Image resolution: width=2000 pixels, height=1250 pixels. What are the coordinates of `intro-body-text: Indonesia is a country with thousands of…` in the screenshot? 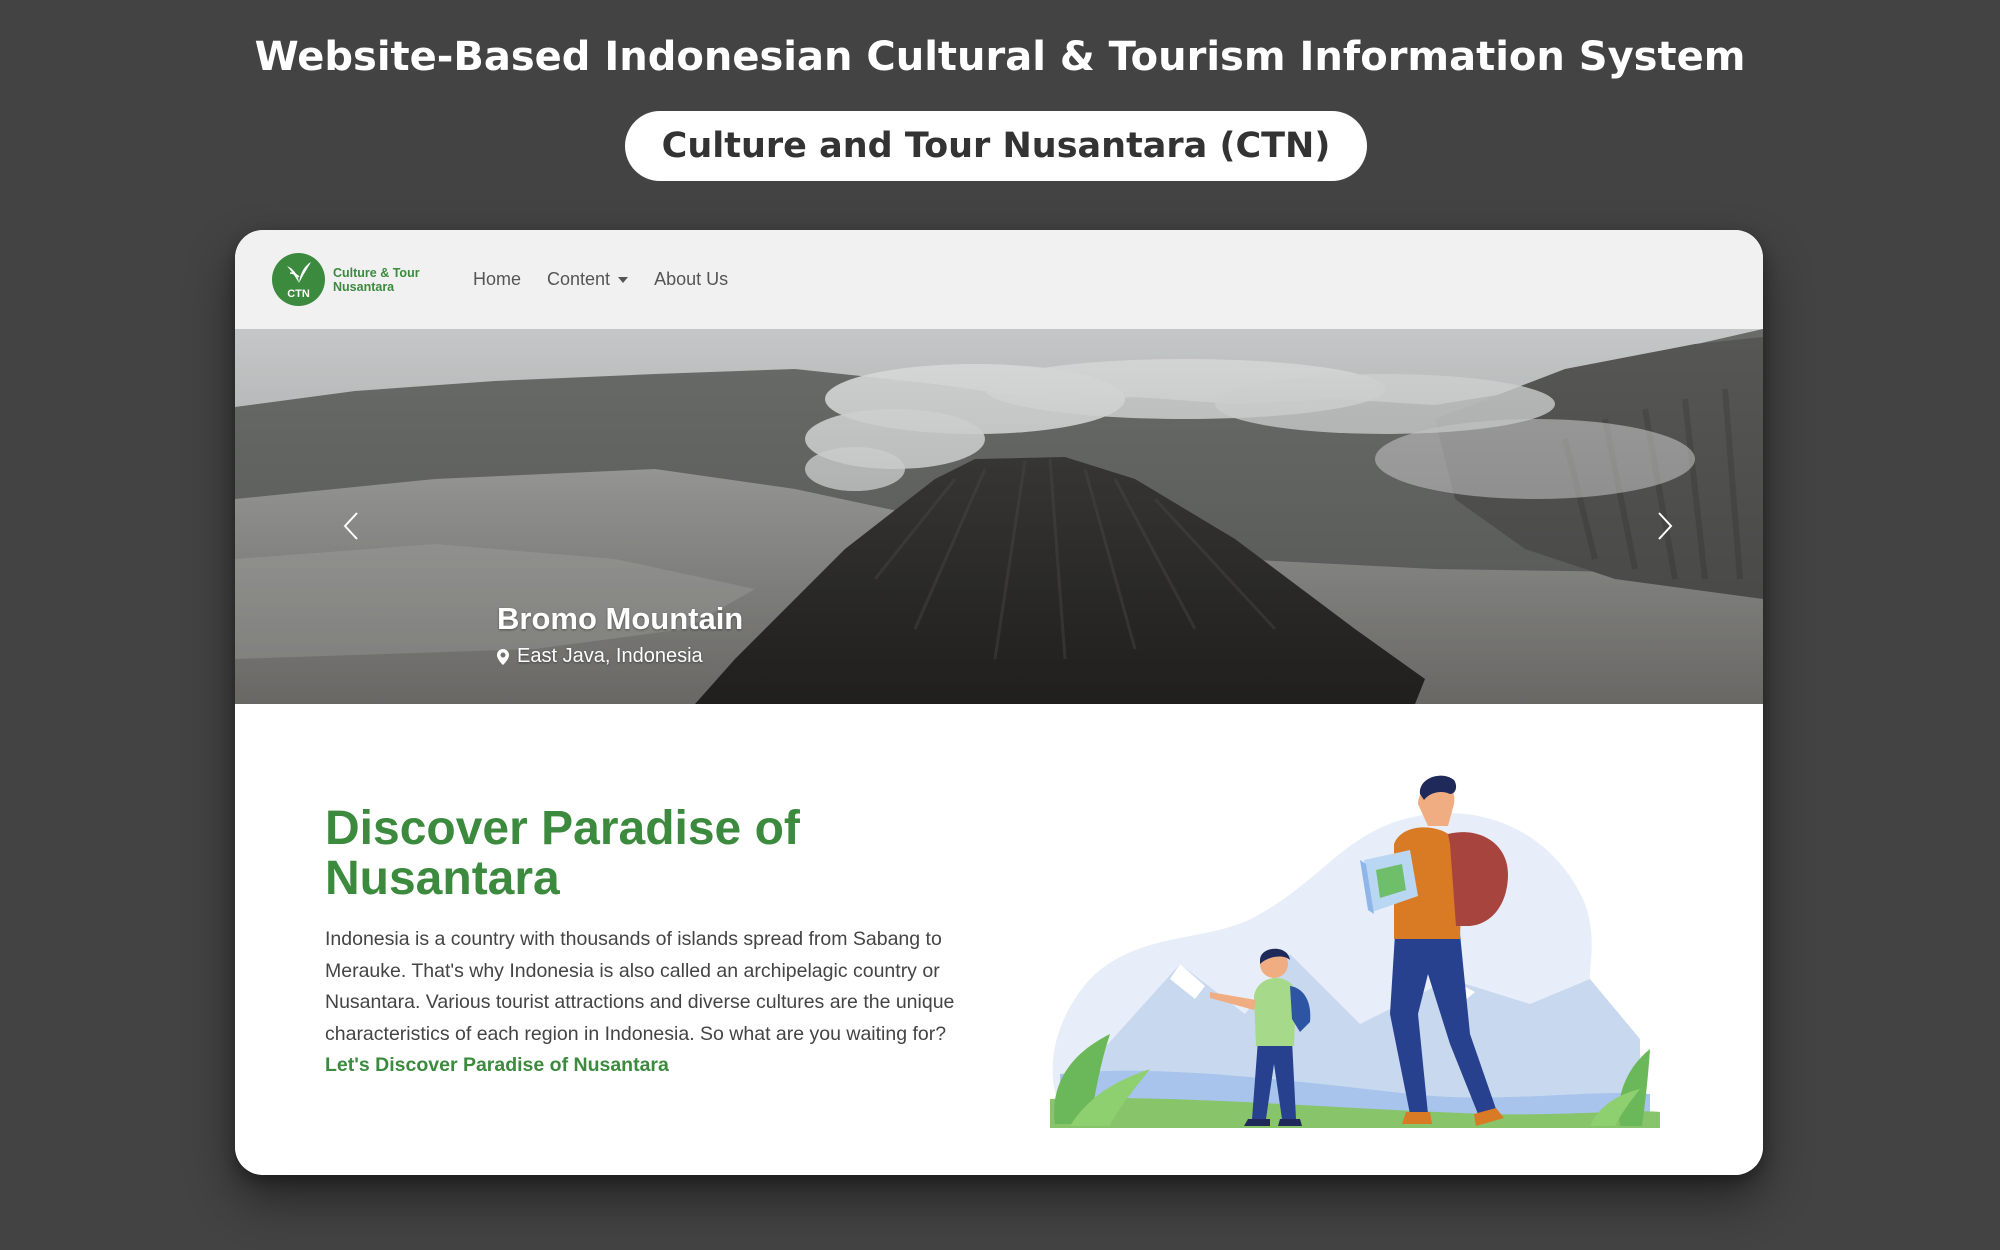 It's located at (640, 986).